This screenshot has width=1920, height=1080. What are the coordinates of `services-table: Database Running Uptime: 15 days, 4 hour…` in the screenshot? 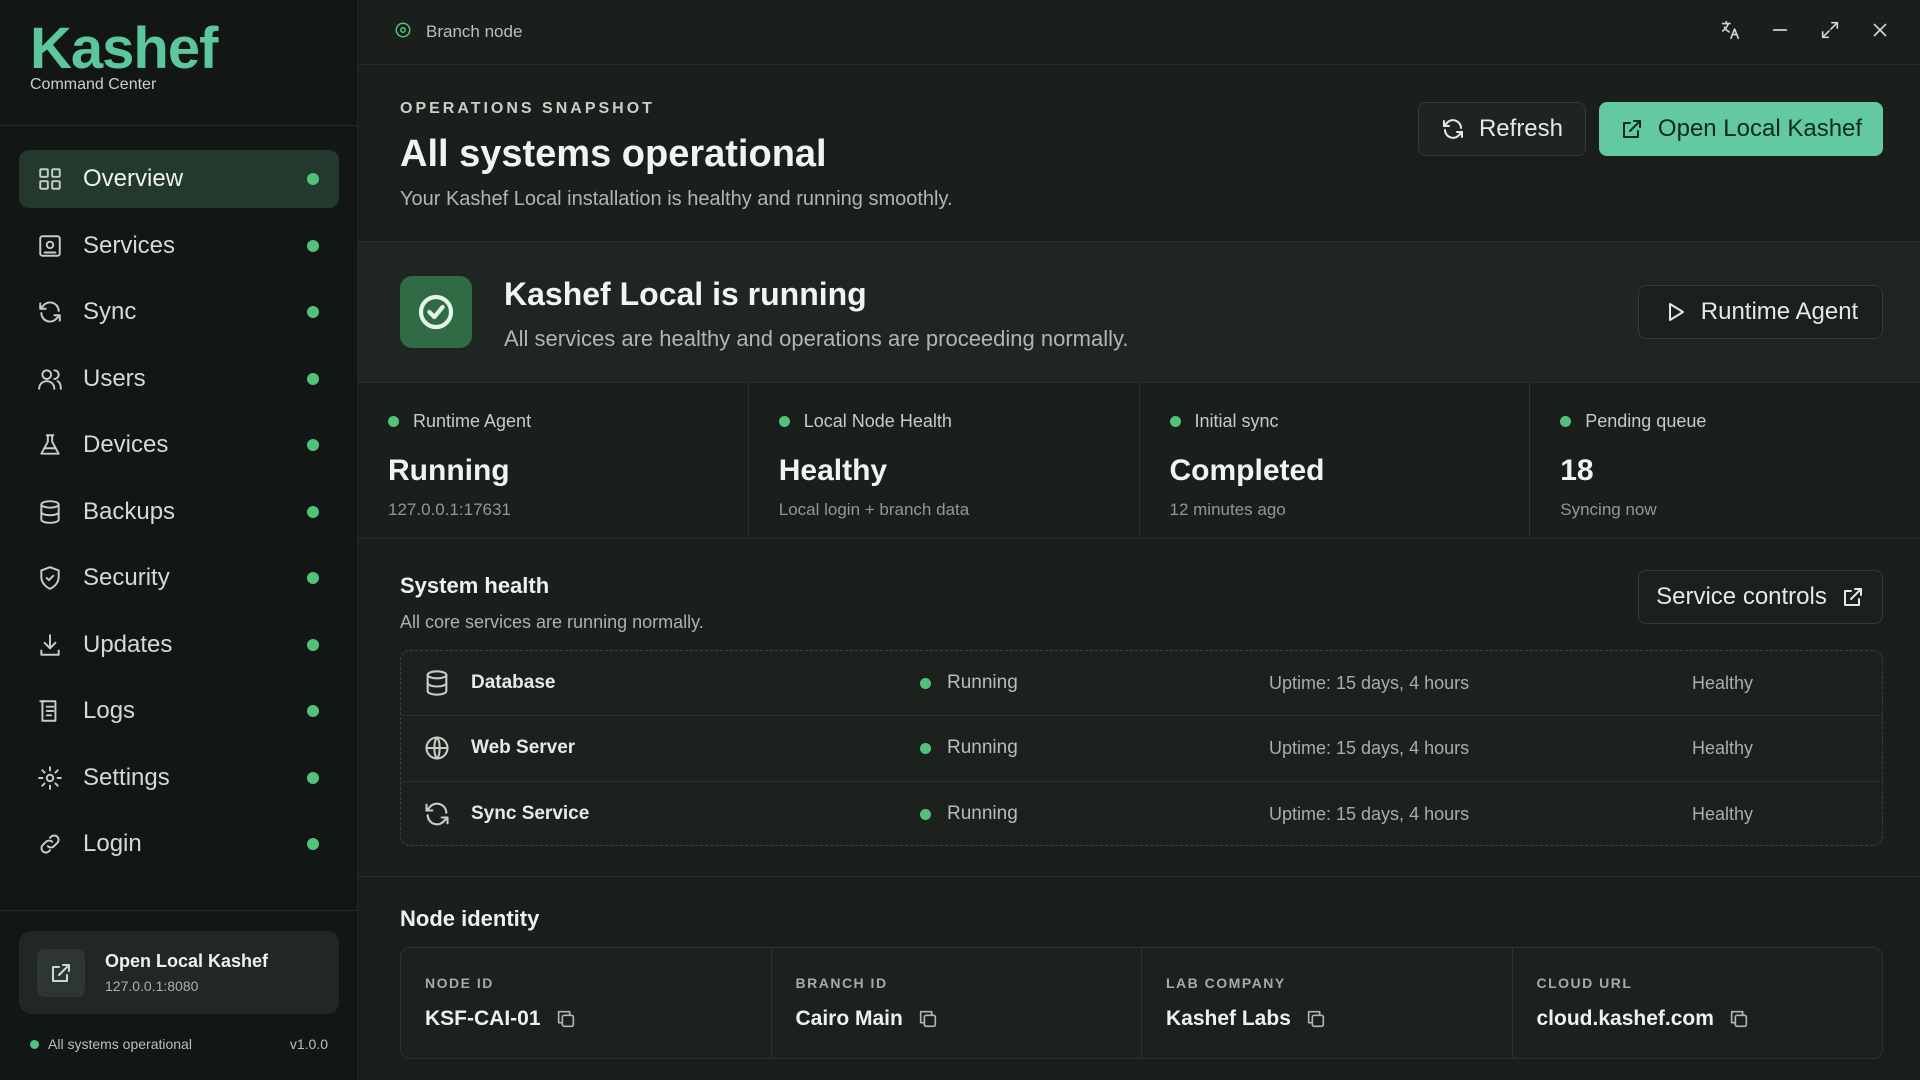 It's located at (1141, 748).